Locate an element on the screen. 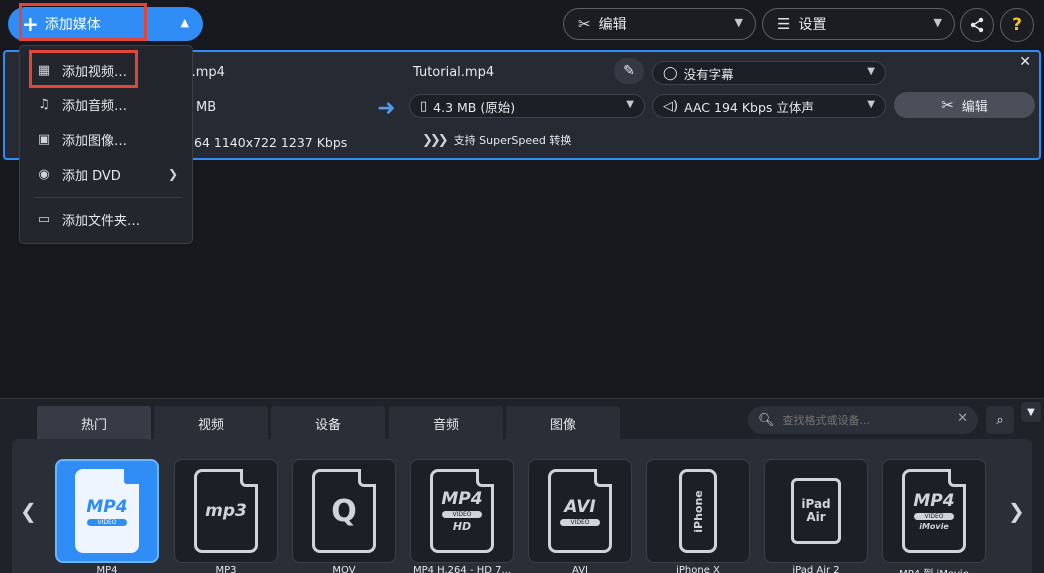 The image size is (1044, 573). image-icon: ▣ is located at coordinates (44, 139).